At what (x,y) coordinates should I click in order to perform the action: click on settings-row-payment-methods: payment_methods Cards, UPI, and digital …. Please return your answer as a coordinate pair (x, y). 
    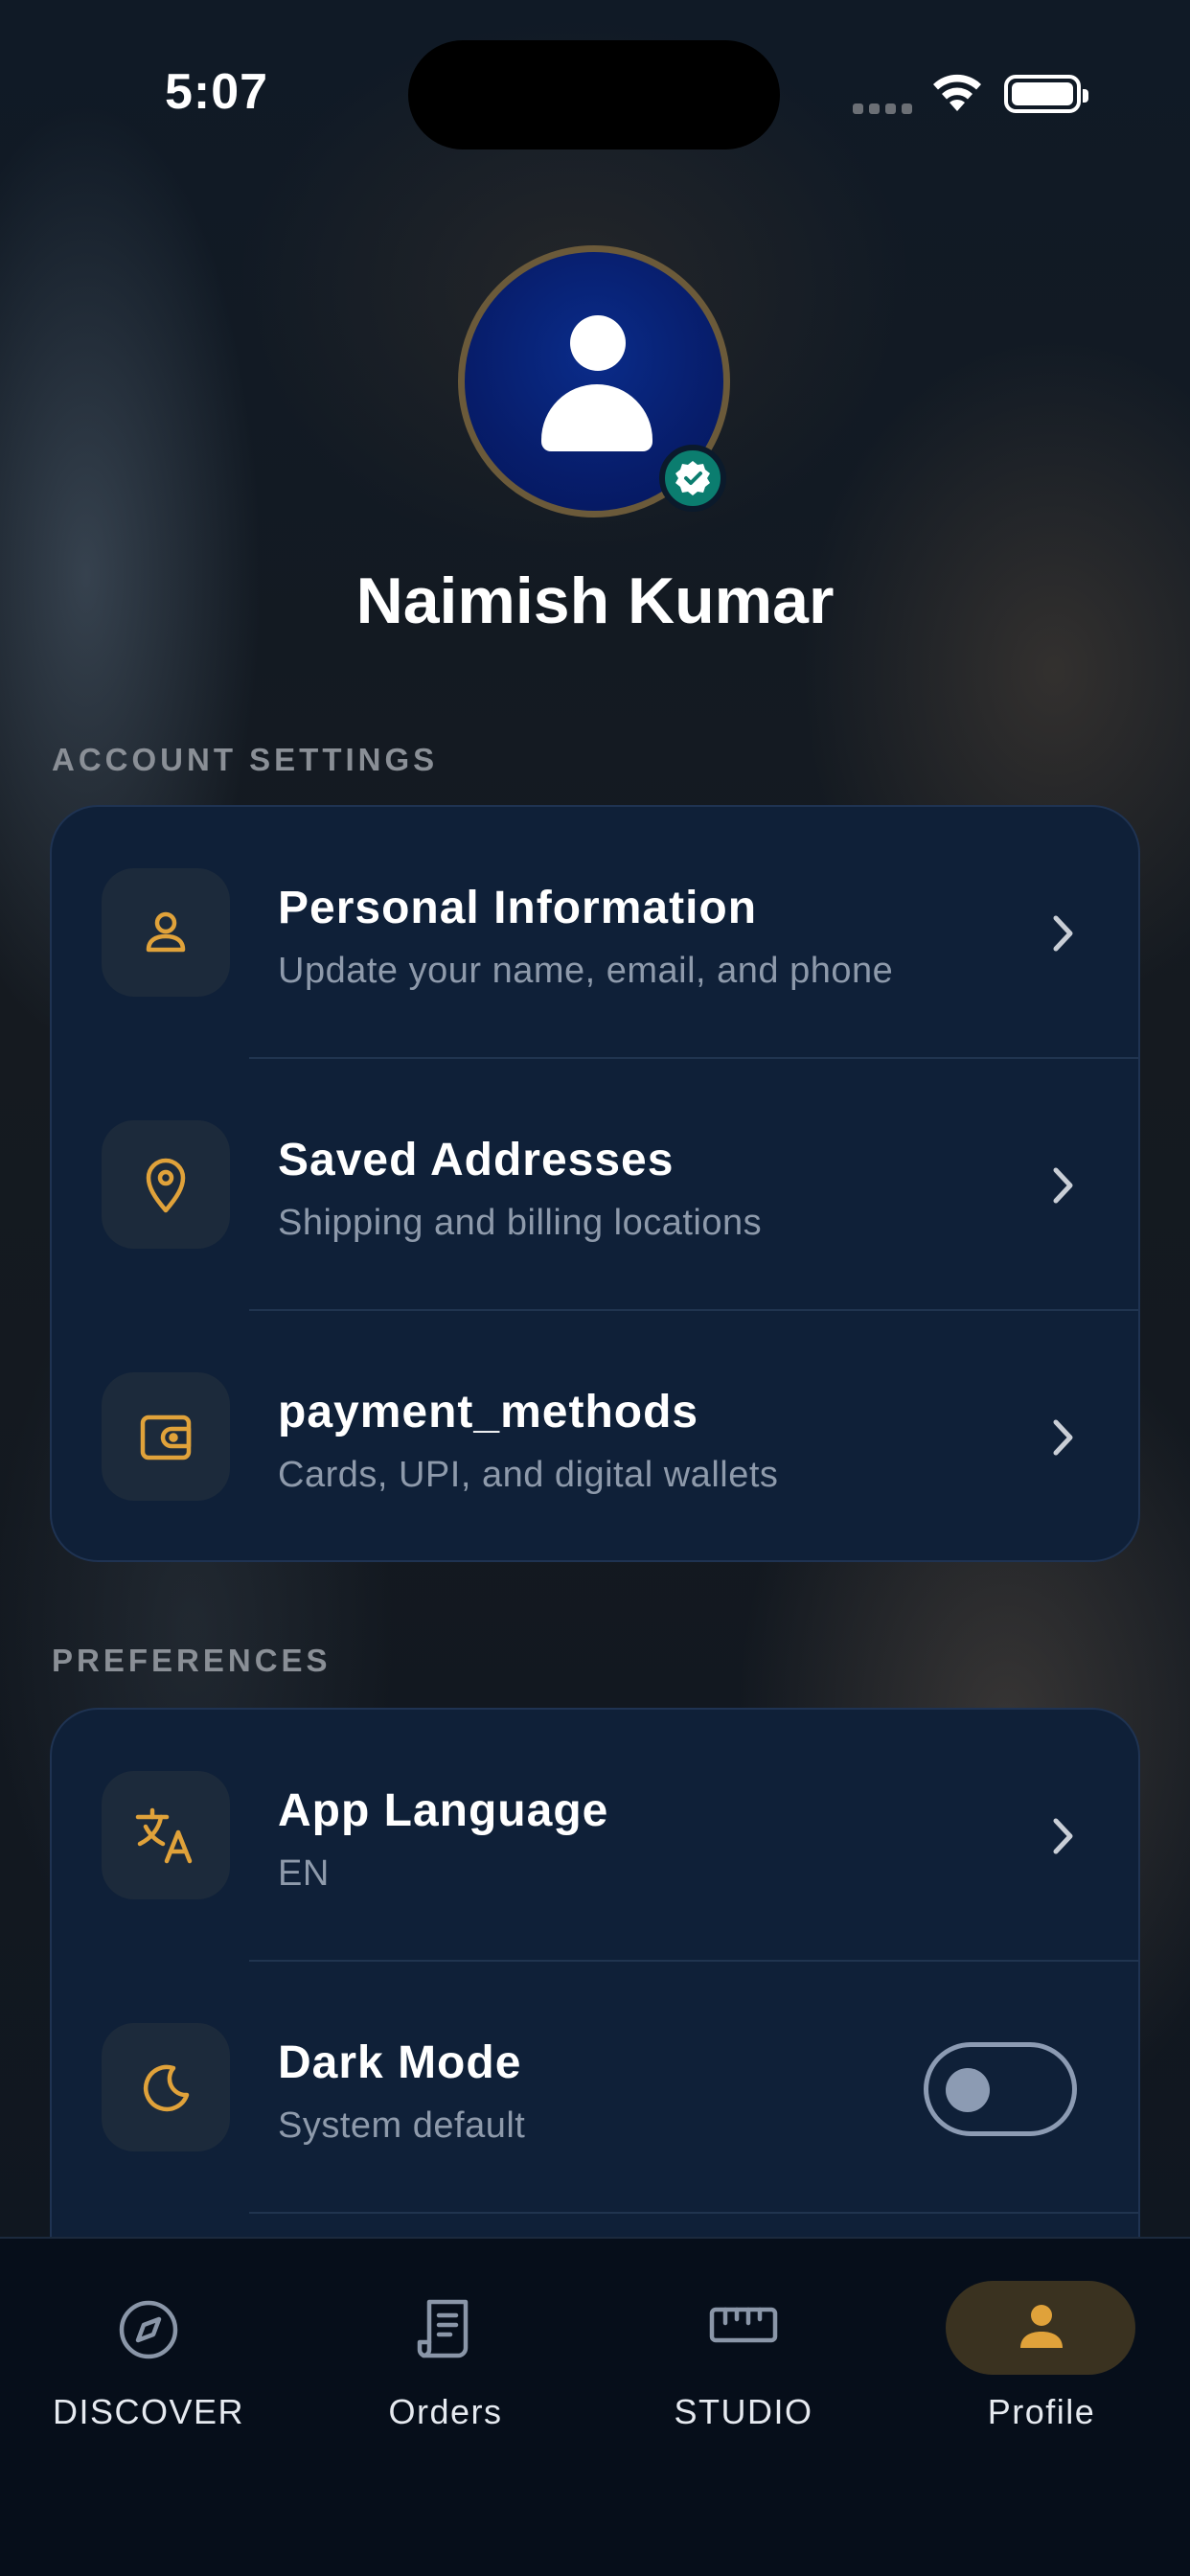
    Looking at the image, I should click on (595, 1435).